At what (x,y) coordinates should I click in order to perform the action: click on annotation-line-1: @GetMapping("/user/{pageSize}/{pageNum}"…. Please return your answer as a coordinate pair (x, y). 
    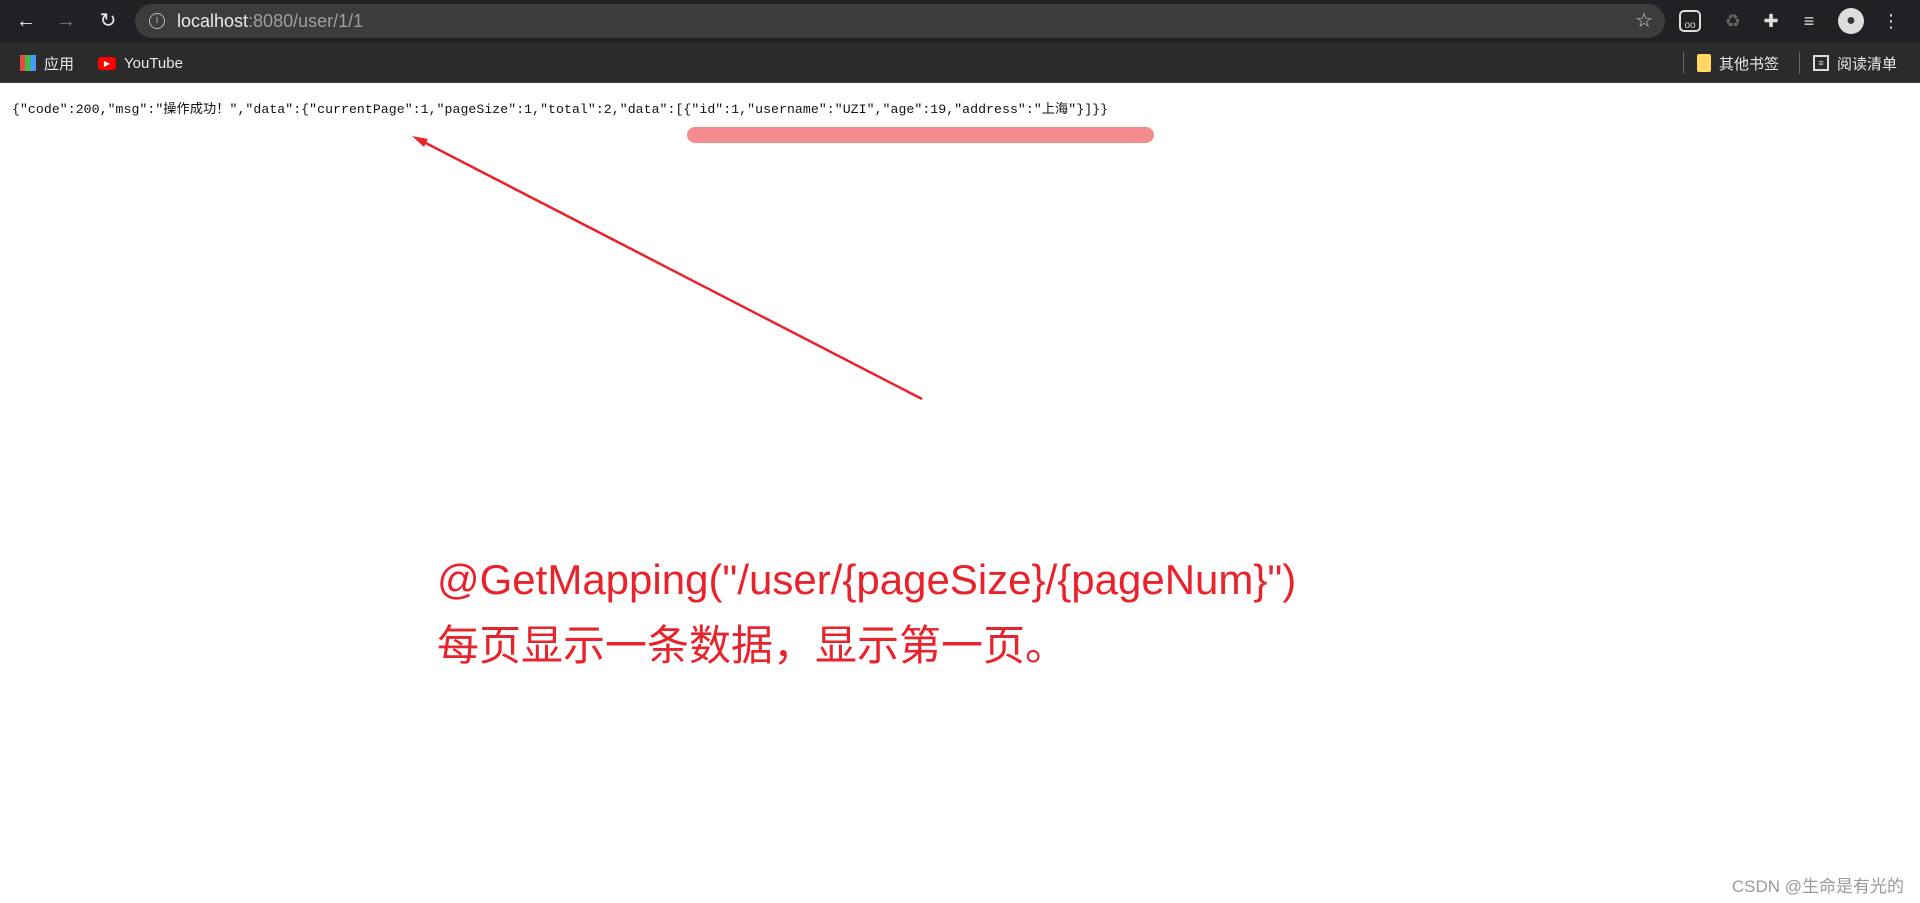
    Looking at the image, I should click on (867, 579).